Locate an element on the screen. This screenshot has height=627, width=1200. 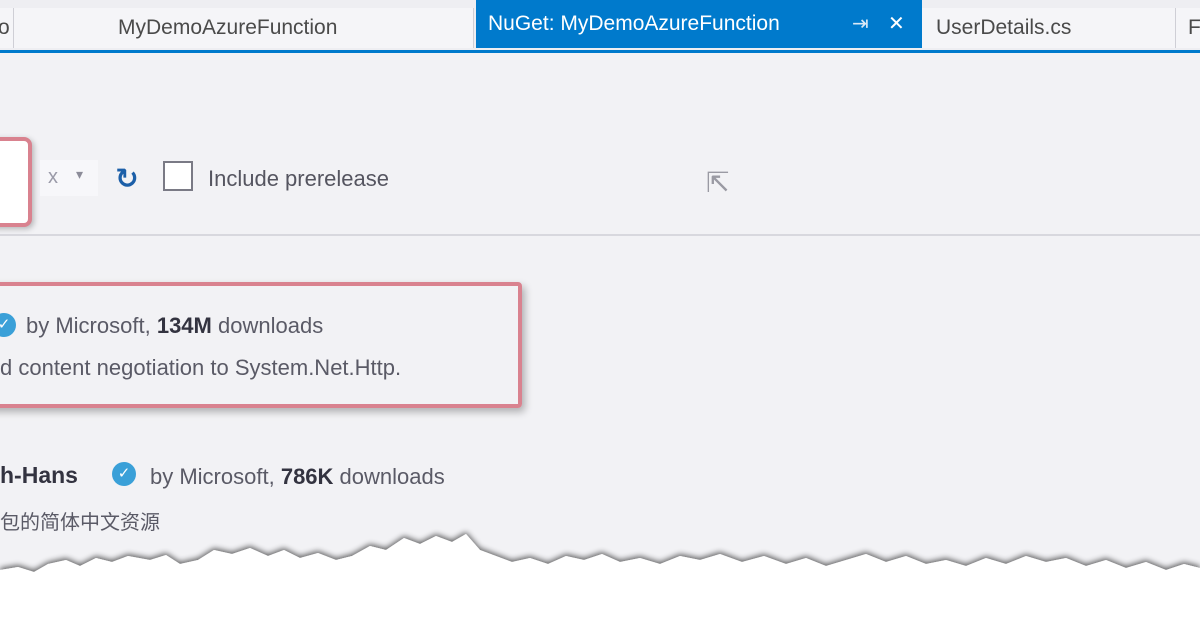
package-author-line: by Microsoft, 134M downloads is located at coordinates (174, 326).